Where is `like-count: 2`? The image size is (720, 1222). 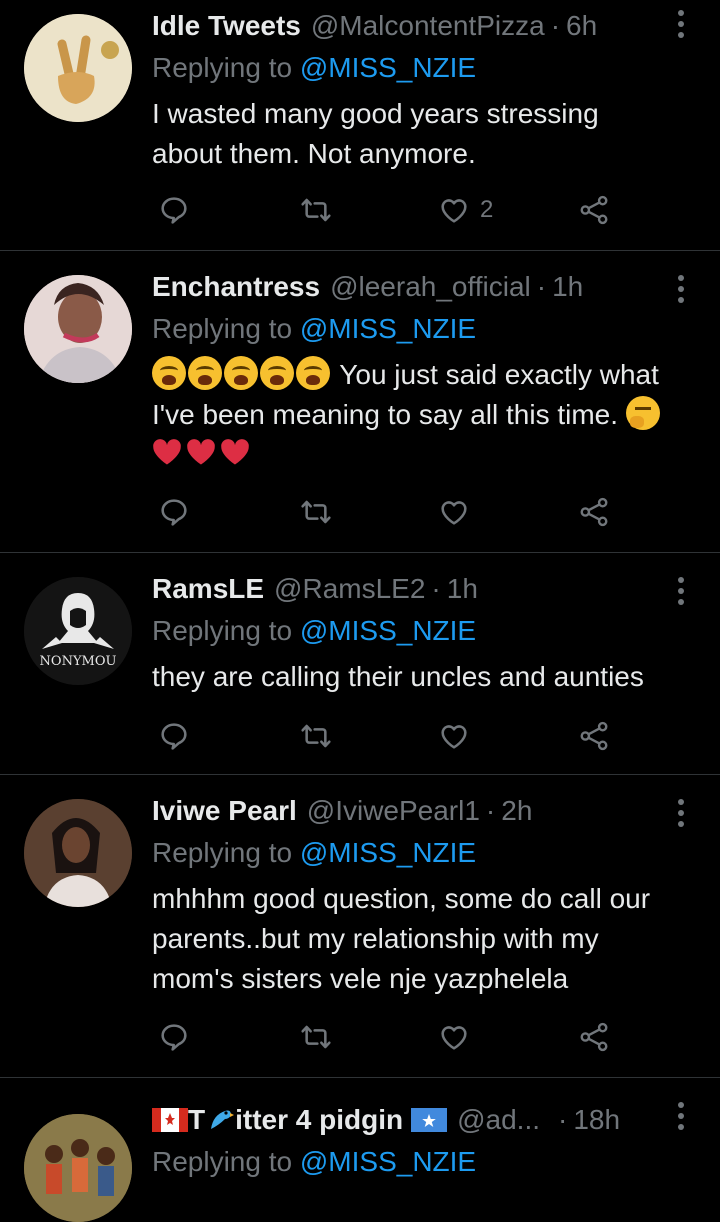
like-count: 2 is located at coordinates (487, 209).